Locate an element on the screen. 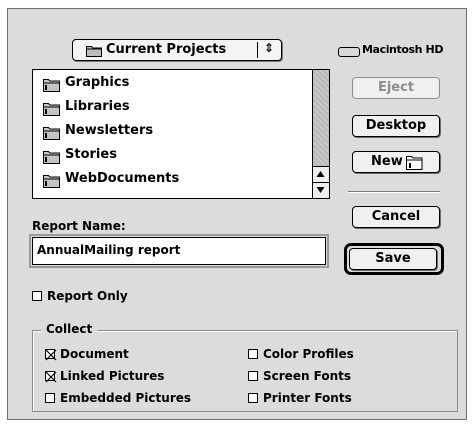  list-item-label: Libraries is located at coordinates (97, 106).